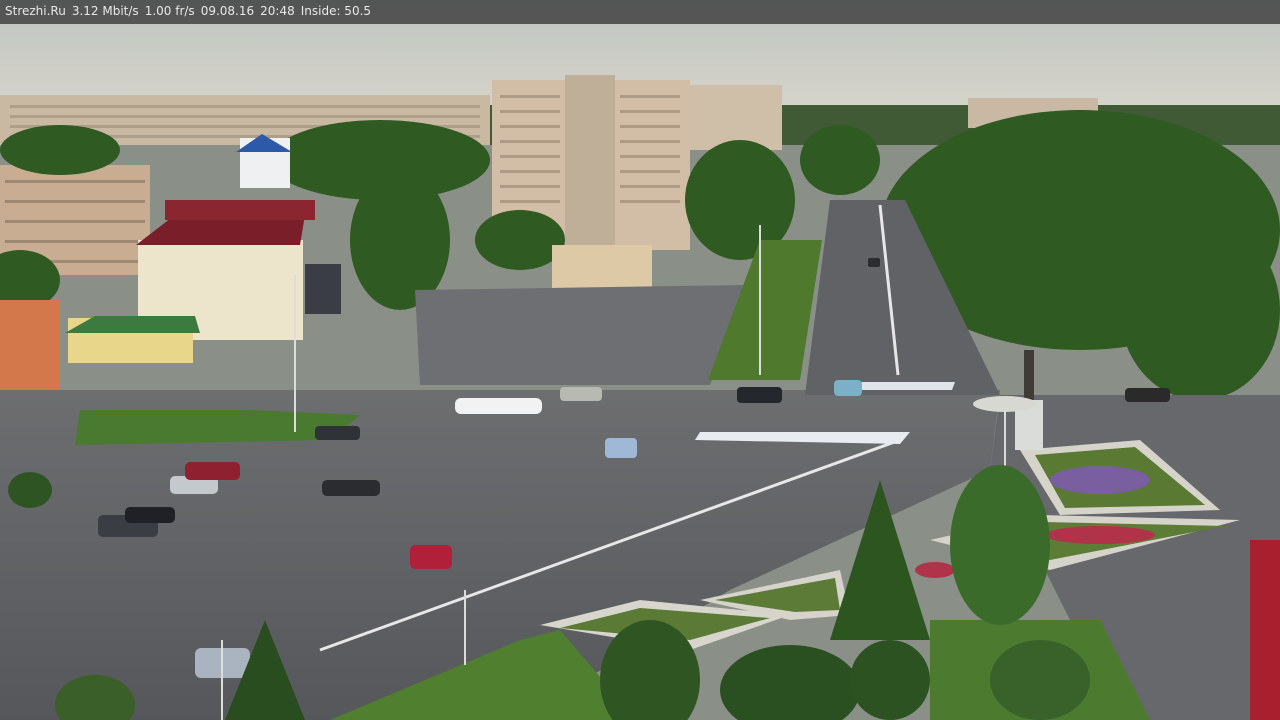 The width and height of the screenshot is (1280, 720). What do you see at coordinates (227, 11) in the screenshot?
I see `date-label: 09.08.16` at bounding box center [227, 11].